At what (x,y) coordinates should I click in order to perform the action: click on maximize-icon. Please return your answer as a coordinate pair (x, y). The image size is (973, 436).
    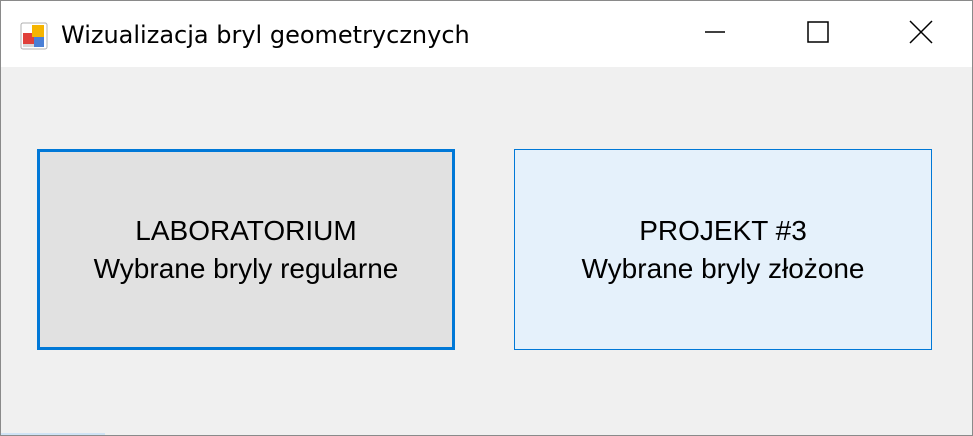
    Looking at the image, I should click on (817, 34).